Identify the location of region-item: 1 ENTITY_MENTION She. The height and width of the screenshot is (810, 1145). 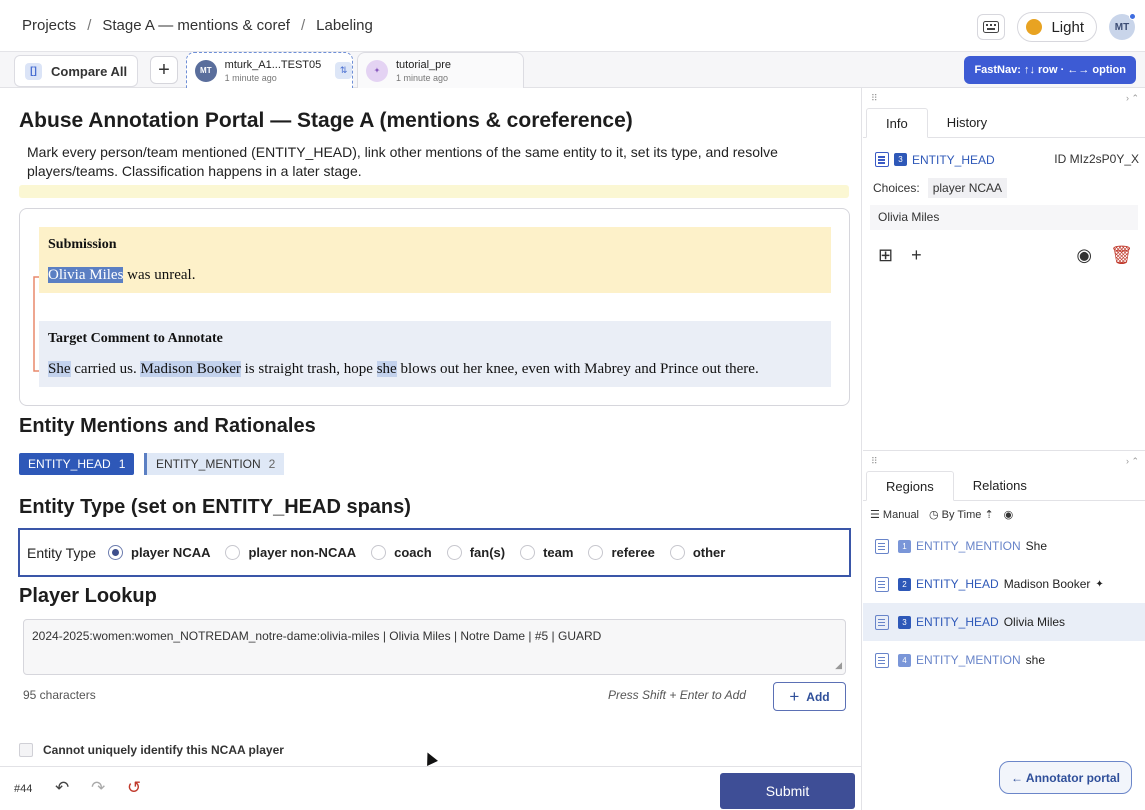
(1004, 546).